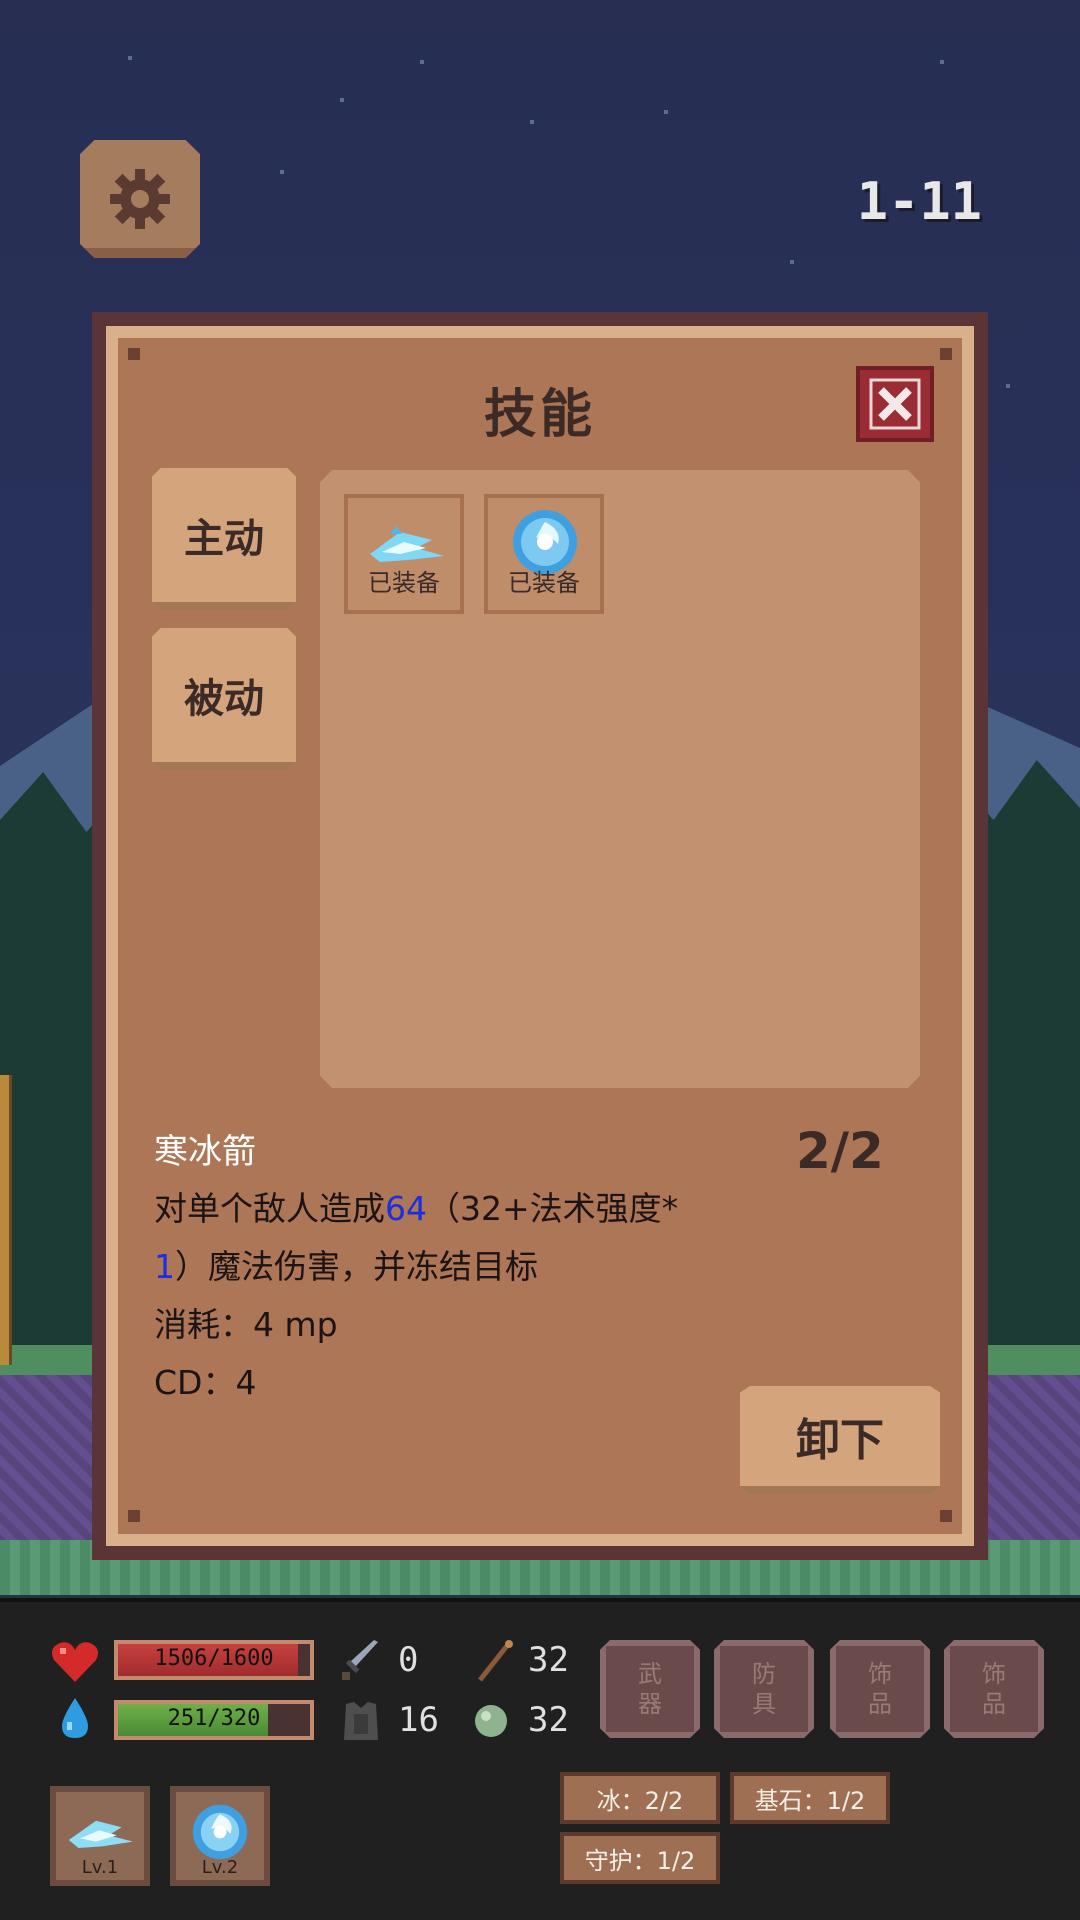  What do you see at coordinates (75, 1718) in the screenshot?
I see `water-drop-icon` at bounding box center [75, 1718].